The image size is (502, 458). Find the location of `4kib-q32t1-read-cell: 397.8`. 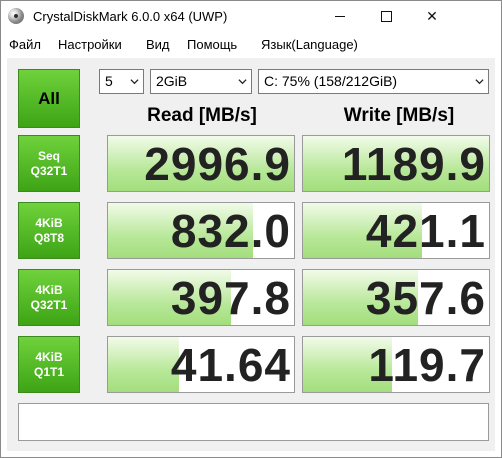

4kib-q32t1-read-cell: 397.8 is located at coordinates (201, 297).